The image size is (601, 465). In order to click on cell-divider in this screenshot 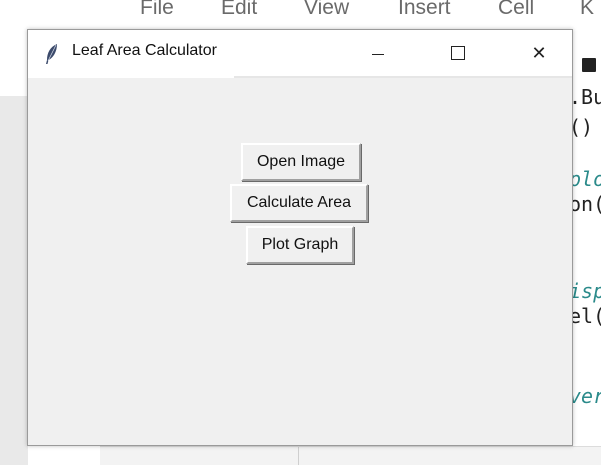, I will do `click(298, 456)`.